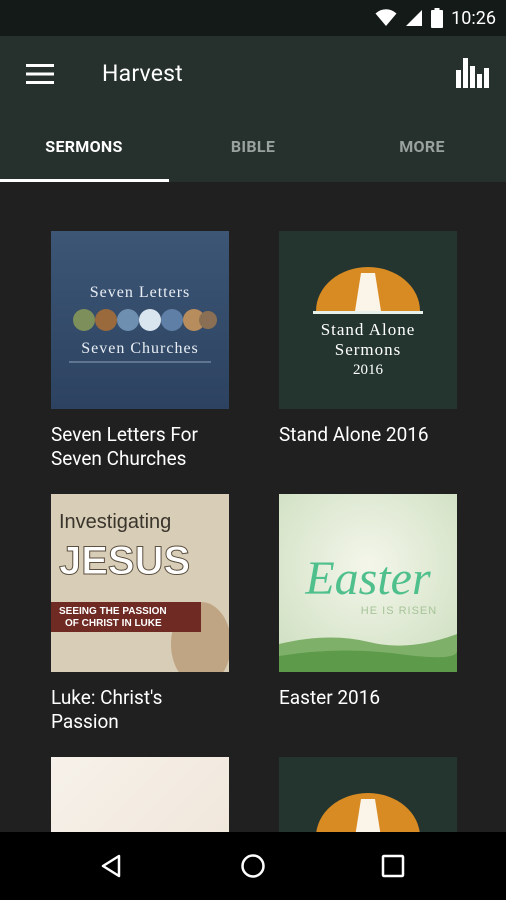 The image size is (506, 900). What do you see at coordinates (414, 18) in the screenshot?
I see `cell-signal-icon` at bounding box center [414, 18].